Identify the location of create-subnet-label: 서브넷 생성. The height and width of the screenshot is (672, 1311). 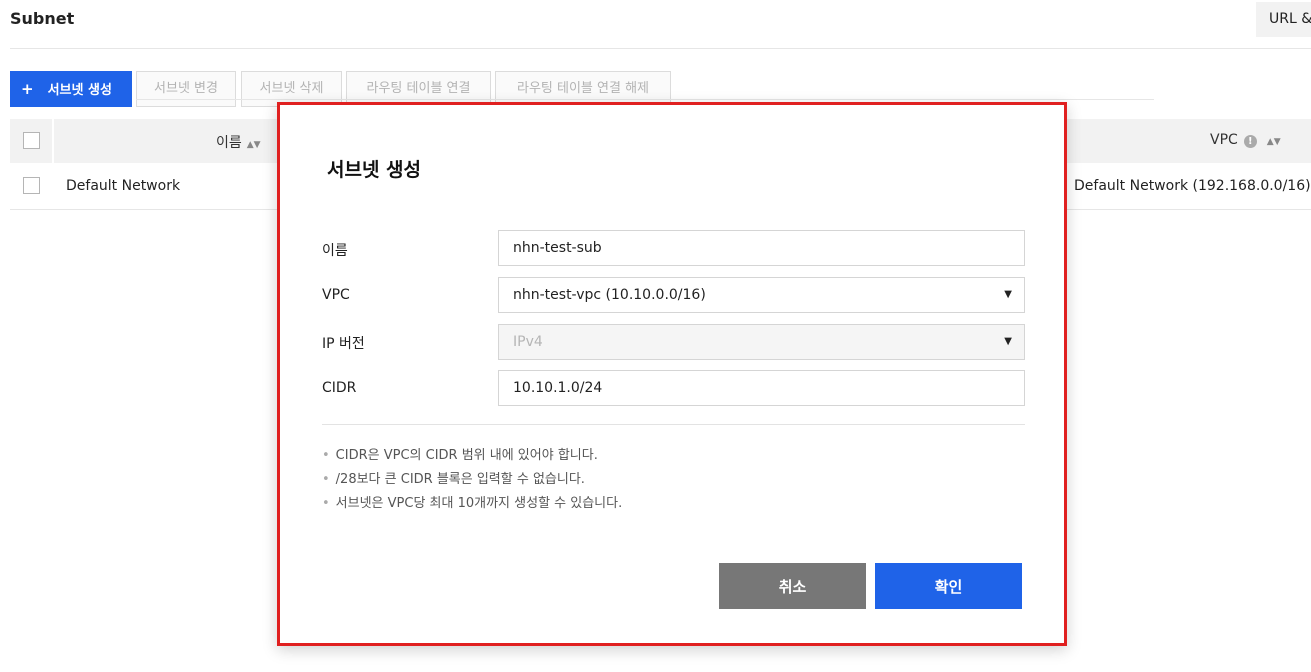
(79, 90).